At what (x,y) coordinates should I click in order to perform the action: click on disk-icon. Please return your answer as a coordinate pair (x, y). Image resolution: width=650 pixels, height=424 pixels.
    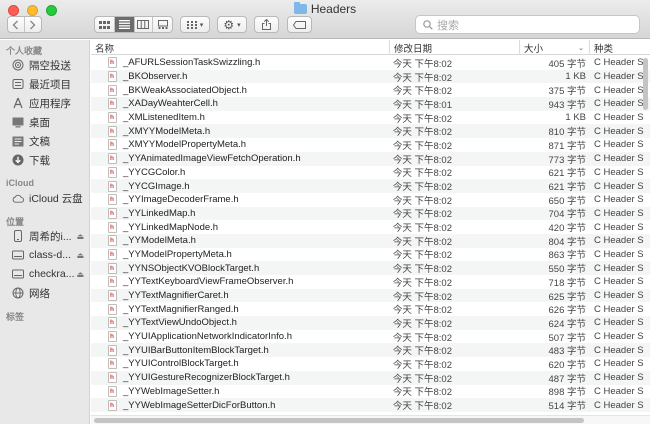
    Looking at the image, I should click on (18, 255).